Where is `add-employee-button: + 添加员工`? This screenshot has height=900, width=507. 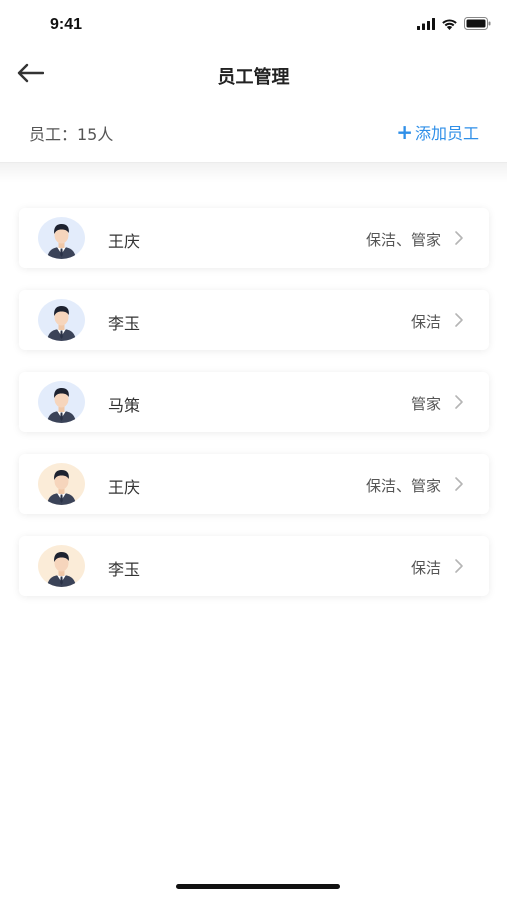 add-employee-button: + 添加员工 is located at coordinates (437, 132).